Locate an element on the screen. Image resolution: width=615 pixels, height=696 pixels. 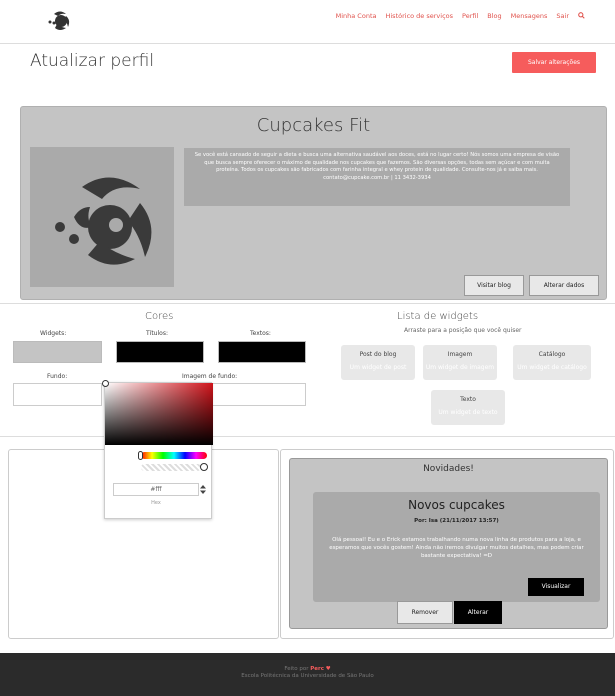
widget-title: Imagem is located at coordinates (460, 354).